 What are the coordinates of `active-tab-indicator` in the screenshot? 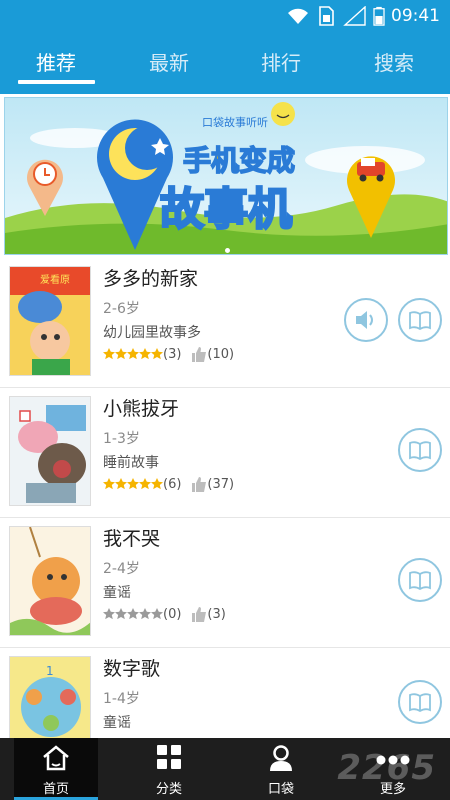 It's located at (56, 82).